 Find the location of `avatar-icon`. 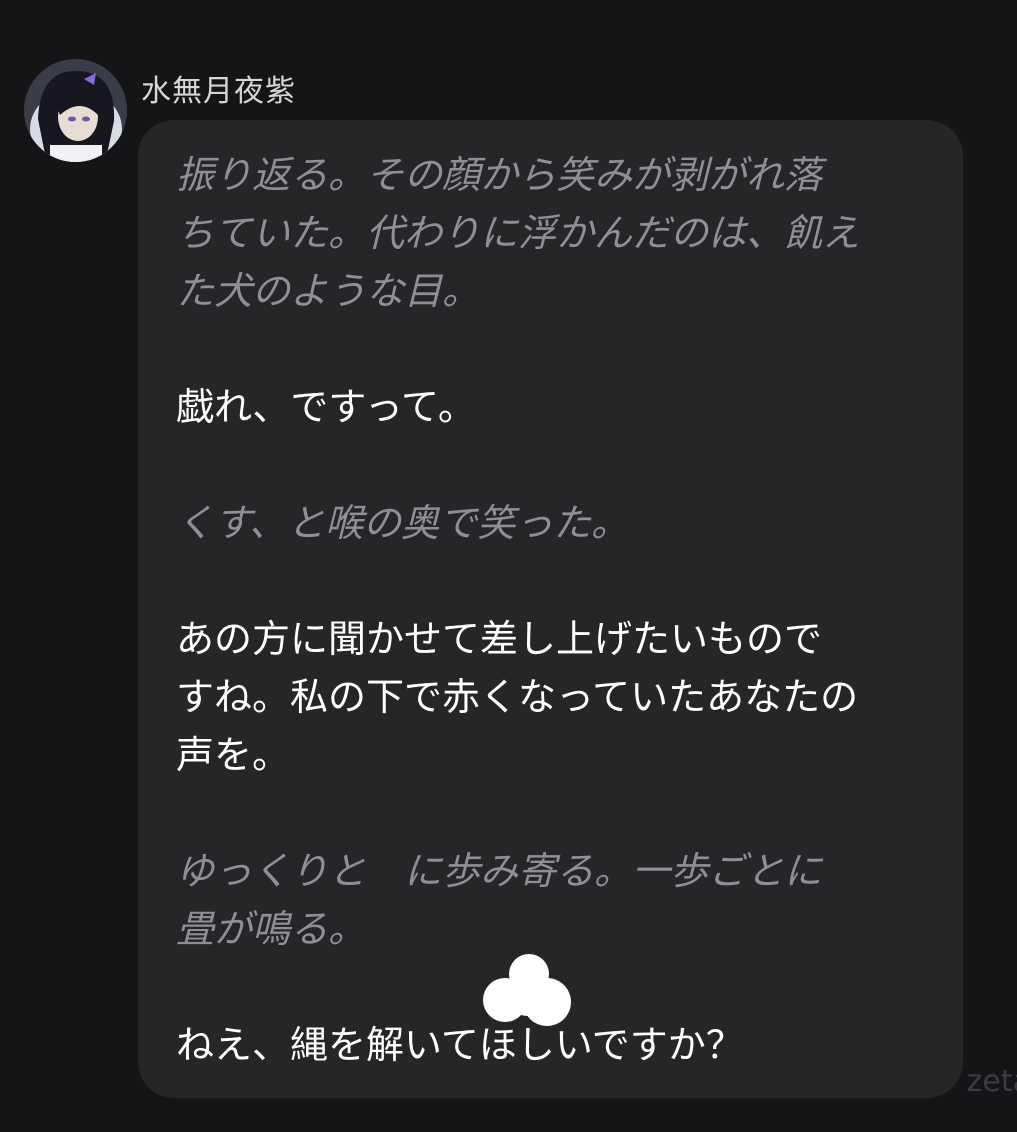

avatar-icon is located at coordinates (75, 110).